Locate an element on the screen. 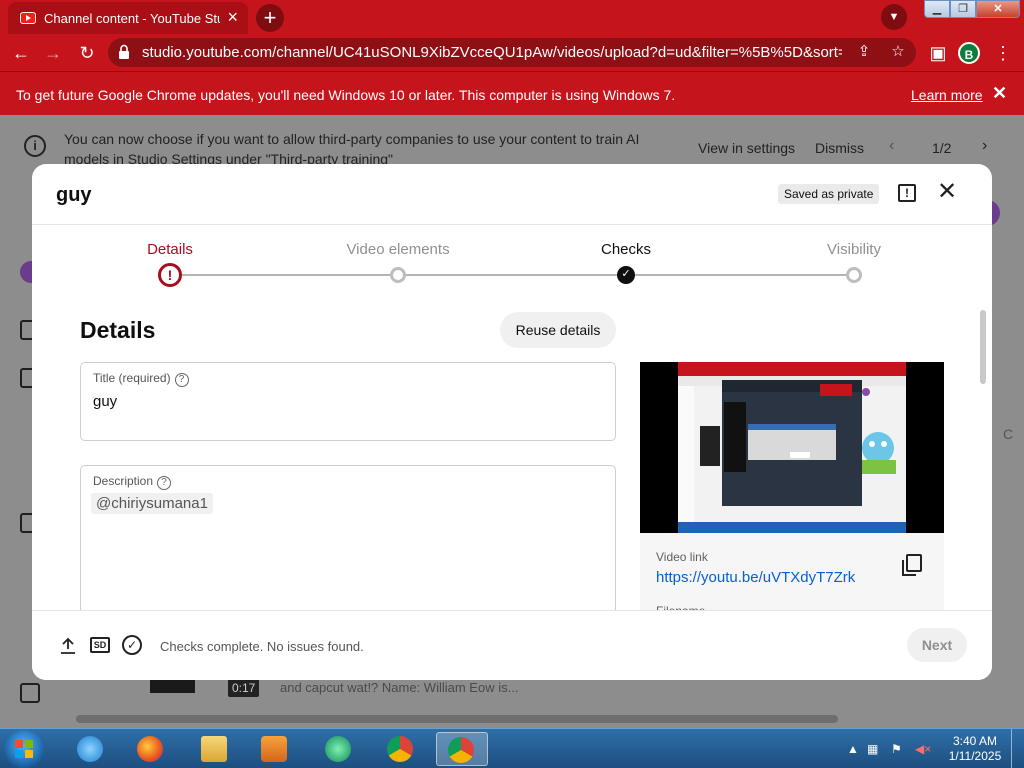 This screenshot has height=768, width=1024. file-explorer-icon is located at coordinates (214, 749).